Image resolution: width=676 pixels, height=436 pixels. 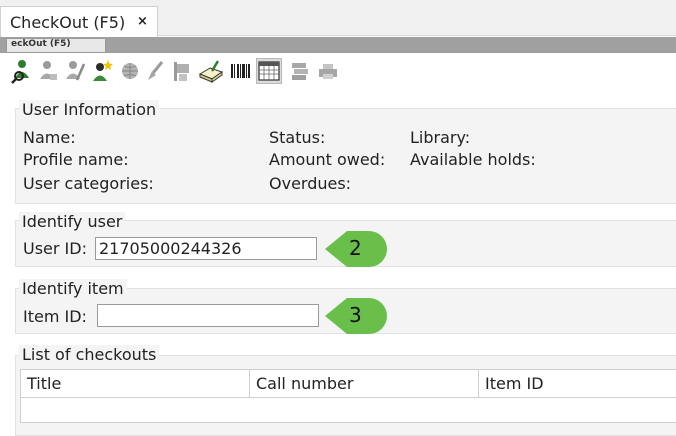 I want to click on identify-user-legend: Identify user, so click(x=72, y=221).